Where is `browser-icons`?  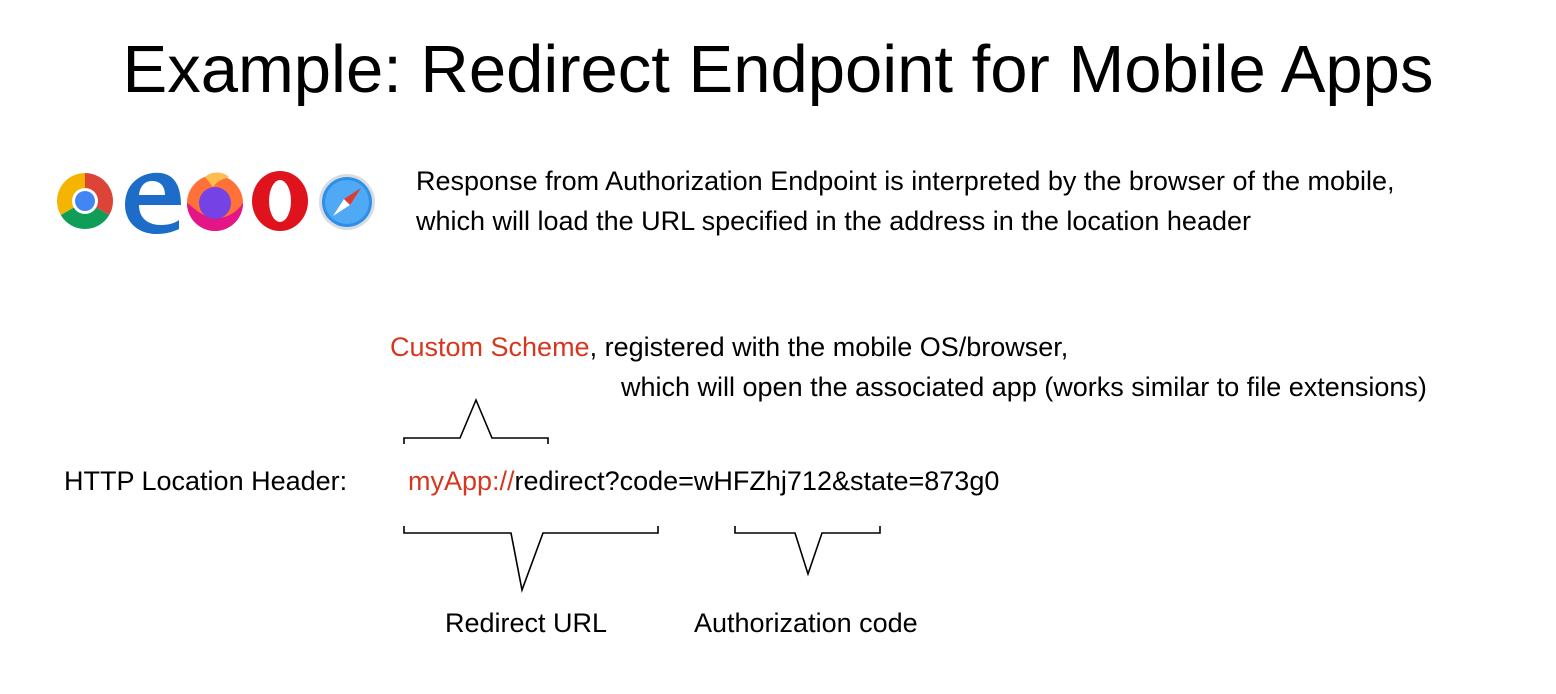
browser-icons is located at coordinates (215, 202).